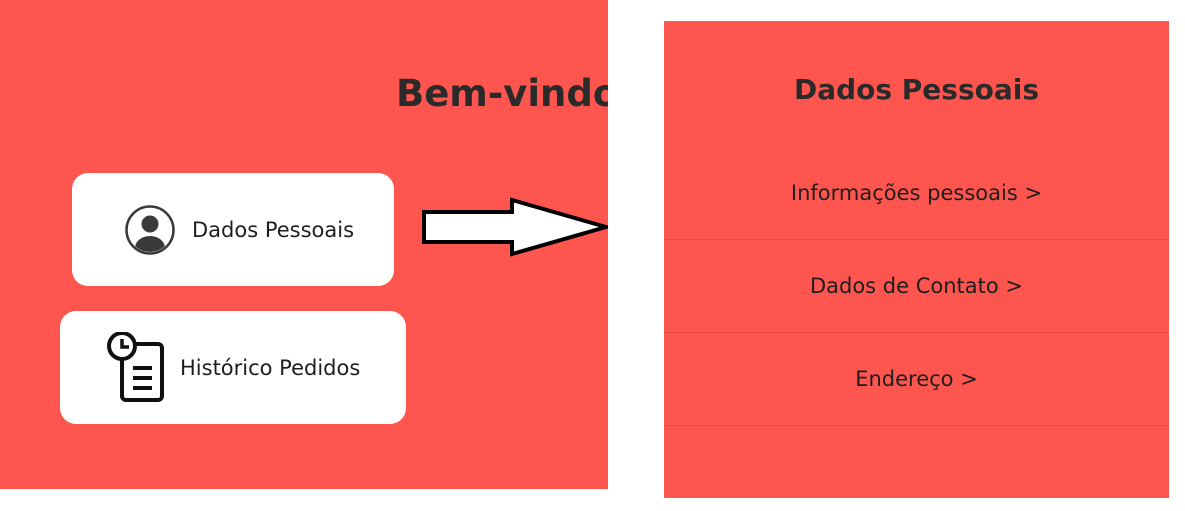 This screenshot has height=511, width=1185. Describe the element at coordinates (137, 367) in the screenshot. I see `clock-clipboard-icon` at that location.